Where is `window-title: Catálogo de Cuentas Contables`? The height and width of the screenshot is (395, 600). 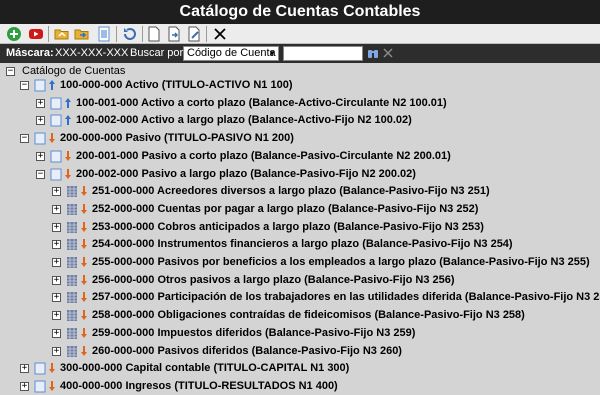 window-title: Catálogo de Cuentas Contables is located at coordinates (300, 12).